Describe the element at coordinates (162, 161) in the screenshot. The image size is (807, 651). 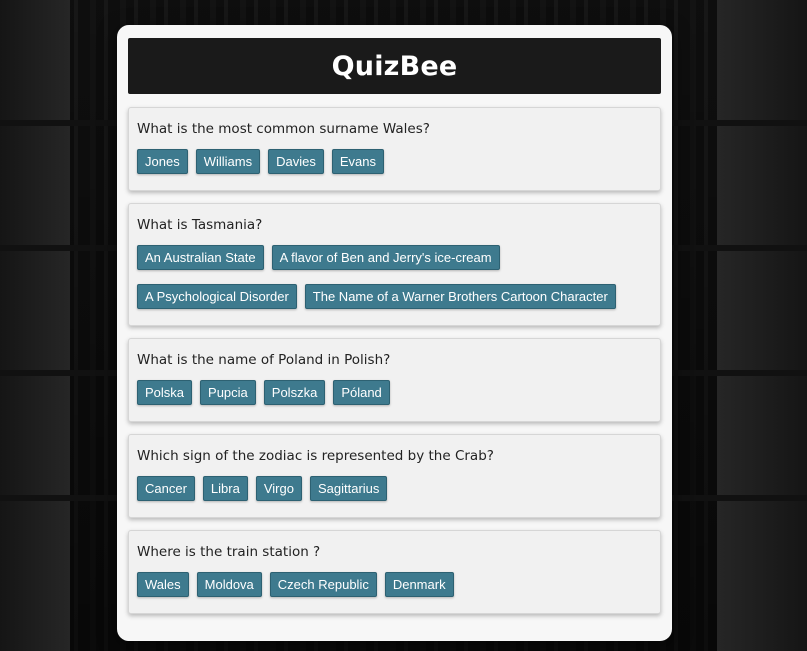
I see `answer-button: Jones` at that location.